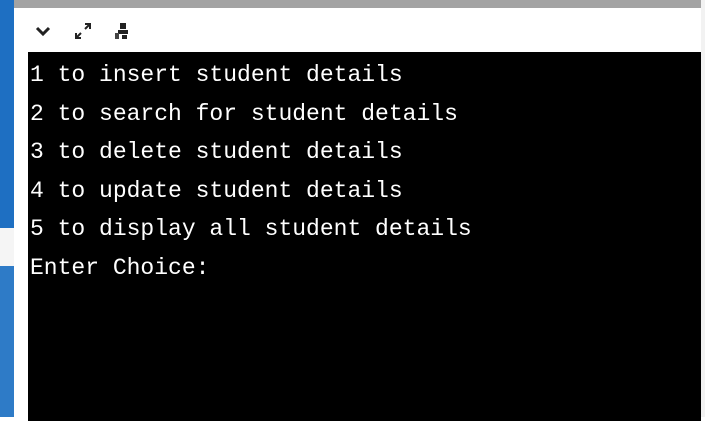 The width and height of the screenshot is (705, 421). I want to click on console-prompt: Enter Choice:, so click(120, 267).